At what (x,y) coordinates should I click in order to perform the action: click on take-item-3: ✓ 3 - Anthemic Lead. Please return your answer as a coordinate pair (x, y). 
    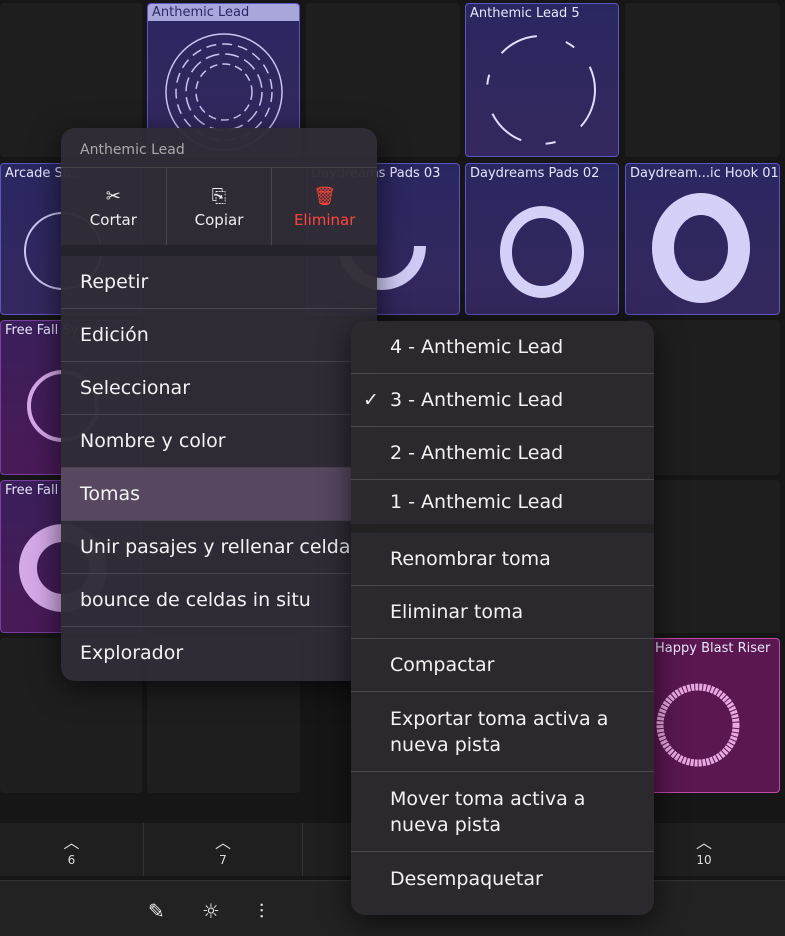
    Looking at the image, I should click on (502, 400).